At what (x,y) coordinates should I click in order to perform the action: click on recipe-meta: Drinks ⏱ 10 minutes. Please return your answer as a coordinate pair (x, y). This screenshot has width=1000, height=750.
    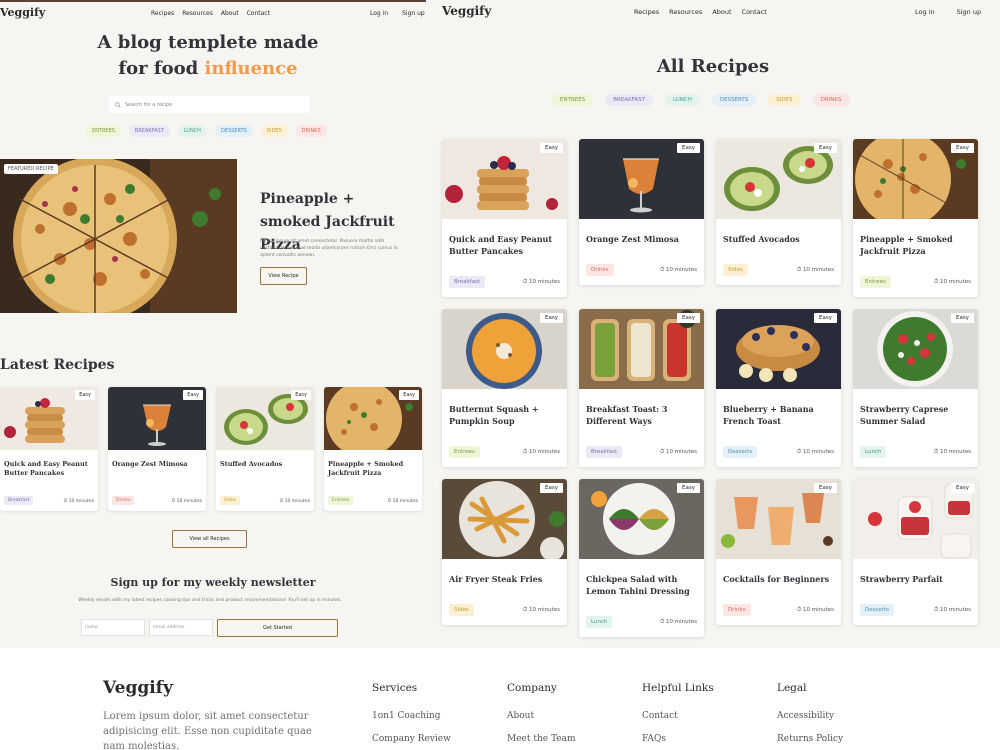
    Looking at the image, I should click on (157, 500).